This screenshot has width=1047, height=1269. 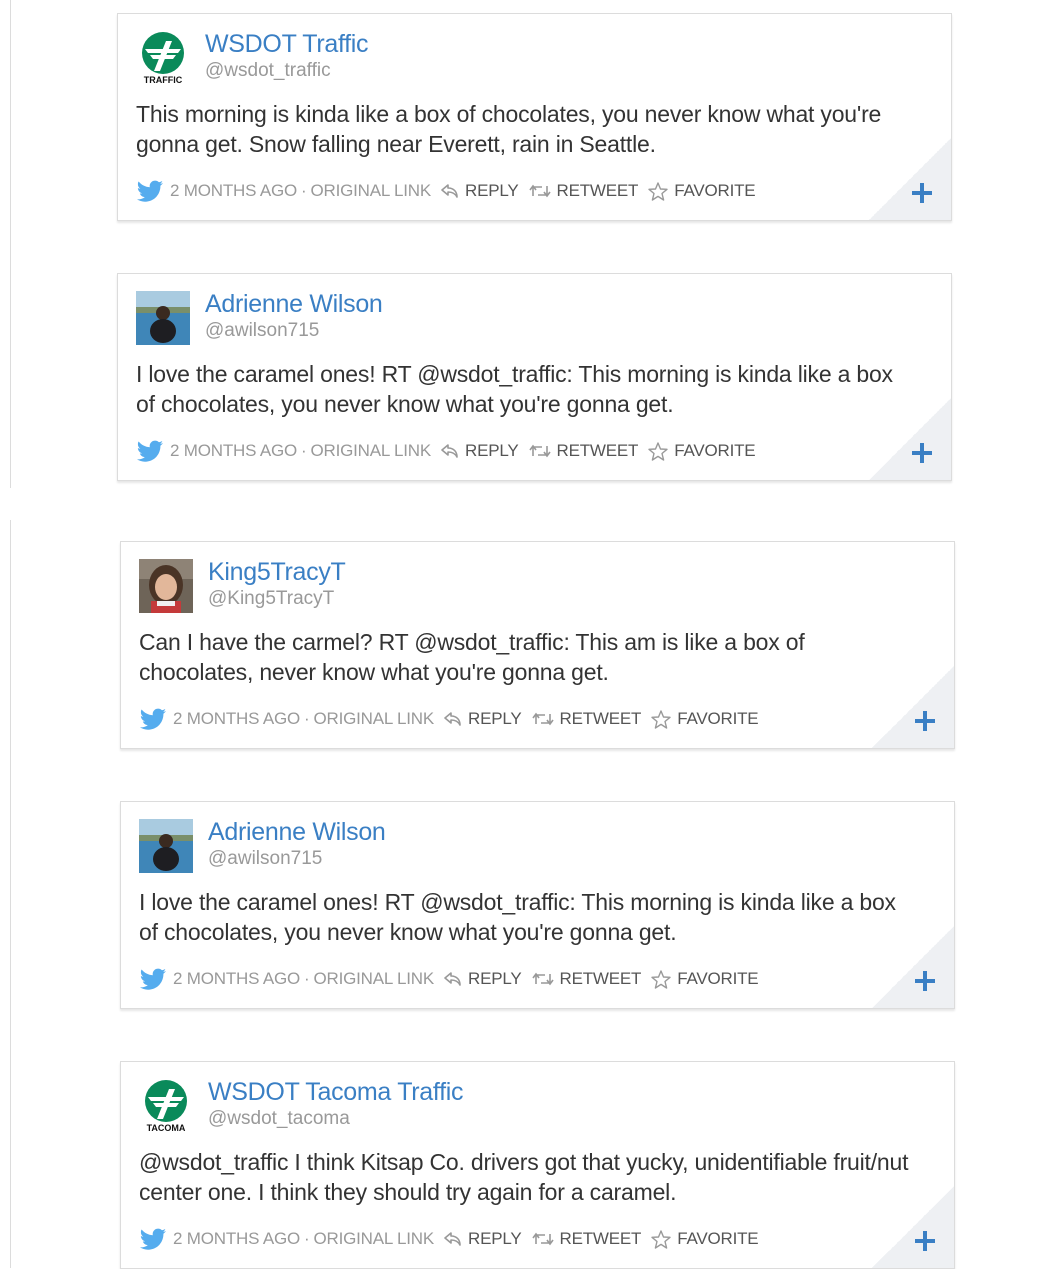 What do you see at coordinates (335, 1092) in the screenshot?
I see `author-name-link: WSDOT Tacoma Traffic` at bounding box center [335, 1092].